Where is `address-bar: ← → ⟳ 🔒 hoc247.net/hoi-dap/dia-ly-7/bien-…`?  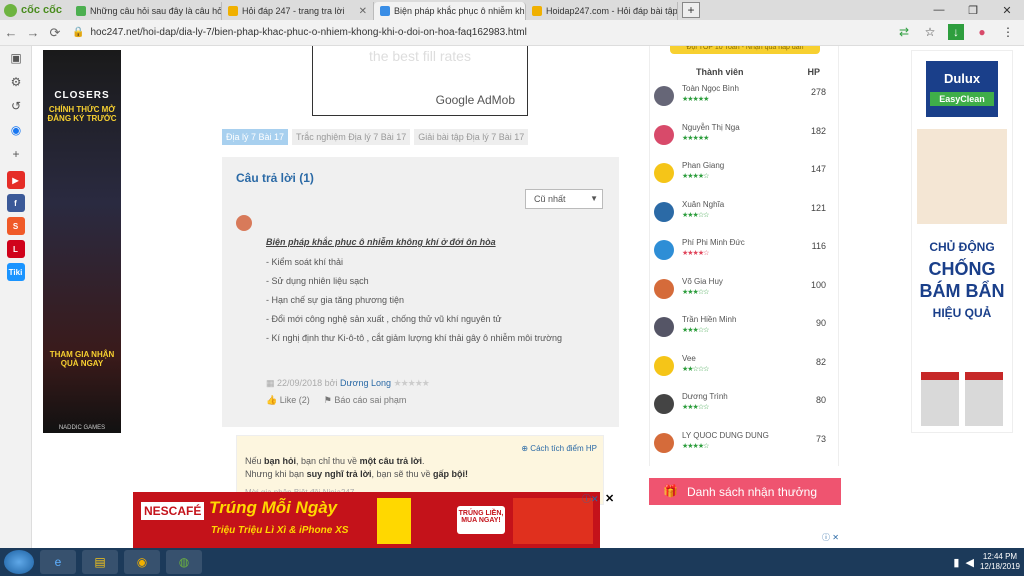 address-bar: ← → ⟳ 🔒 hoc247.net/hoi-dap/dia-ly-7/bien-… is located at coordinates (512, 33).